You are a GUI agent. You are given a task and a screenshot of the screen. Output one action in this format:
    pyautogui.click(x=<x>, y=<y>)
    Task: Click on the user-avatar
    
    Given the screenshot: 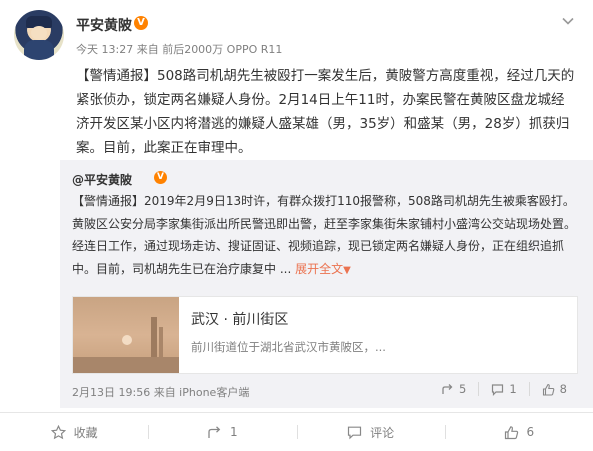 What is the action you would take?
    pyautogui.click(x=39, y=35)
    